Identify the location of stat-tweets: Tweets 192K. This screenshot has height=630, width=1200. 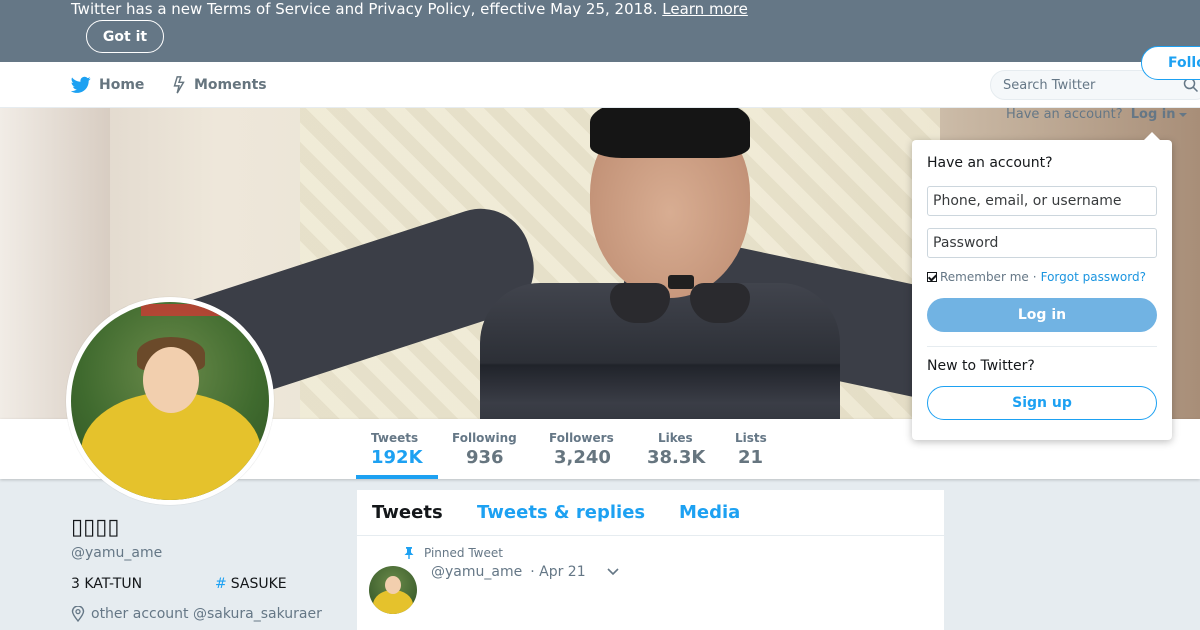
(396, 449).